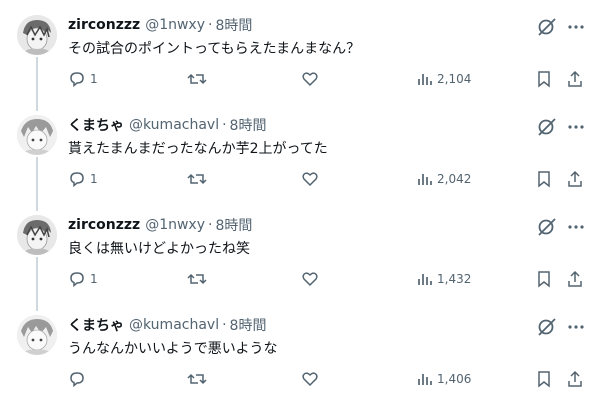 Image resolution: width=596 pixels, height=406 pixels. What do you see at coordinates (298, 79) in the screenshot?
I see `action-bar: 1 2,104` at bounding box center [298, 79].